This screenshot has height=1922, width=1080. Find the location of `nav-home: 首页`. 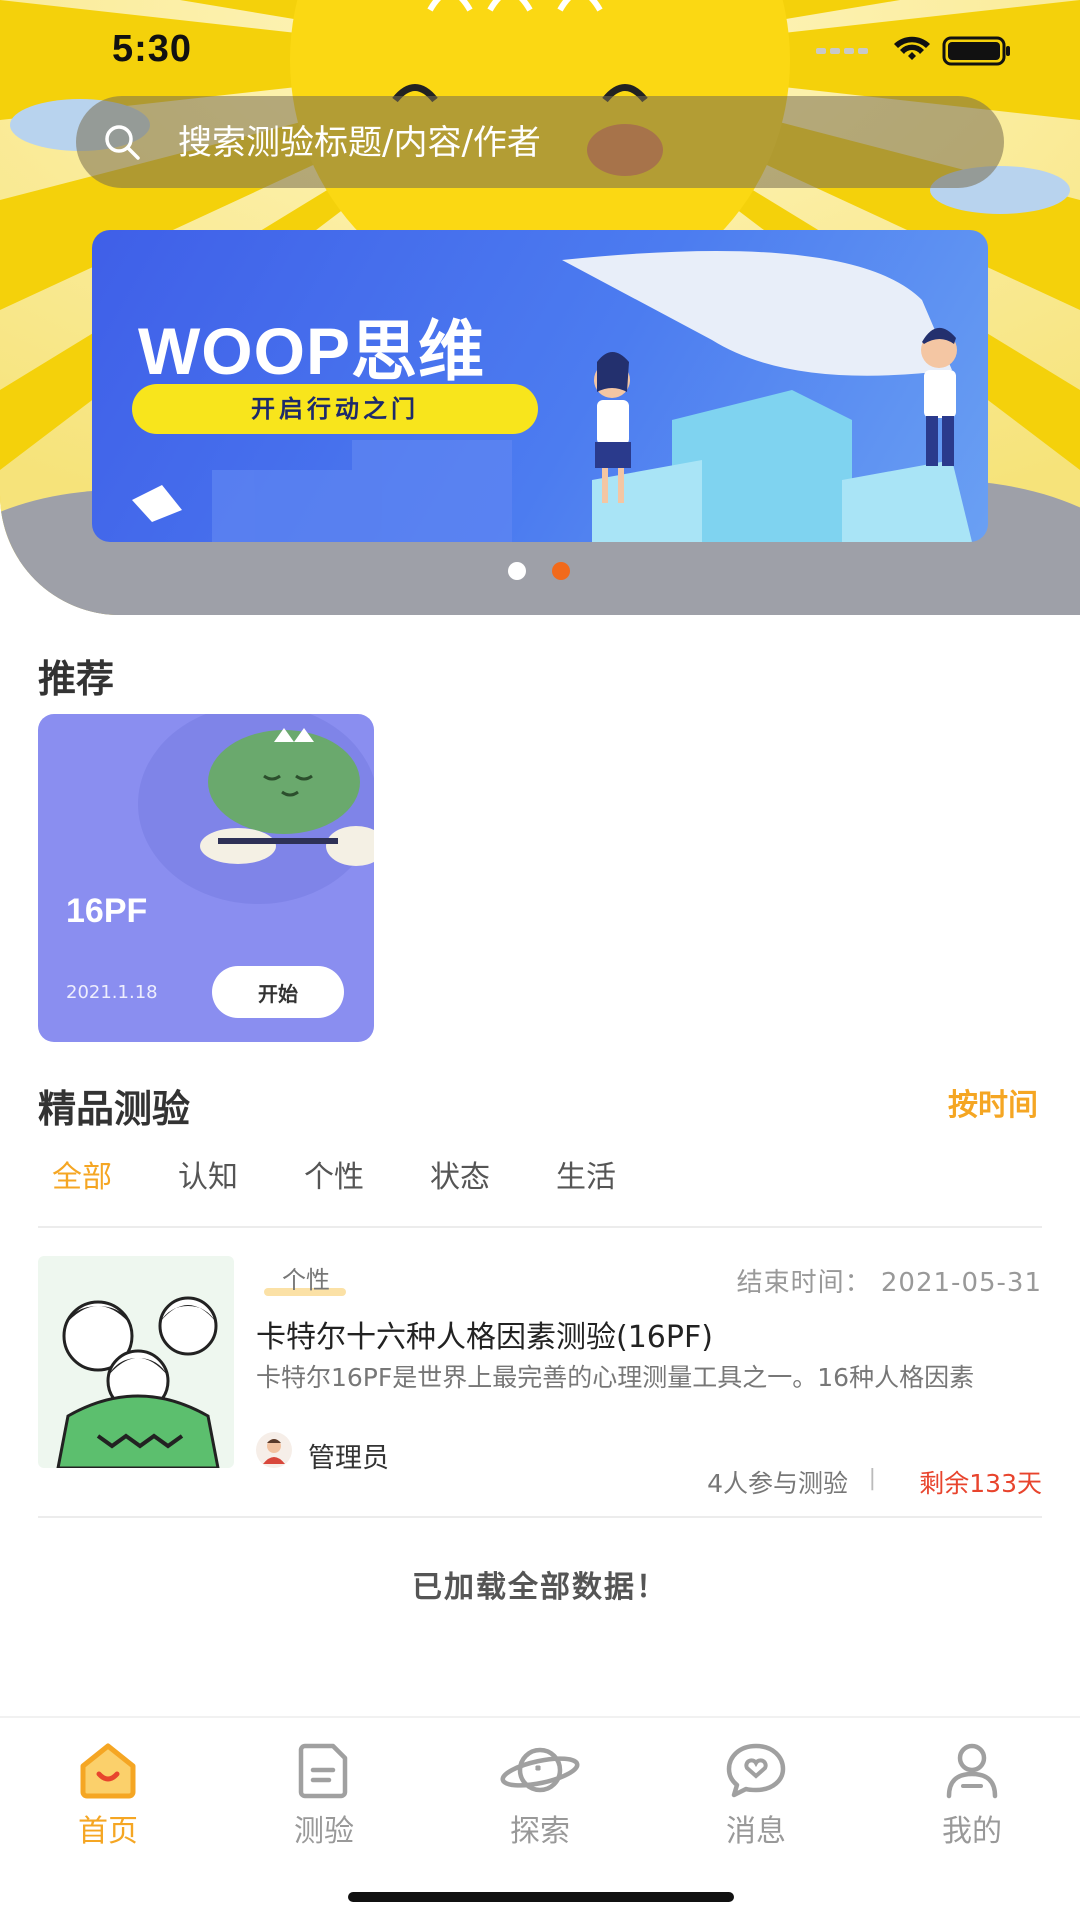

nav-home: 首页 is located at coordinates (108, 1800).